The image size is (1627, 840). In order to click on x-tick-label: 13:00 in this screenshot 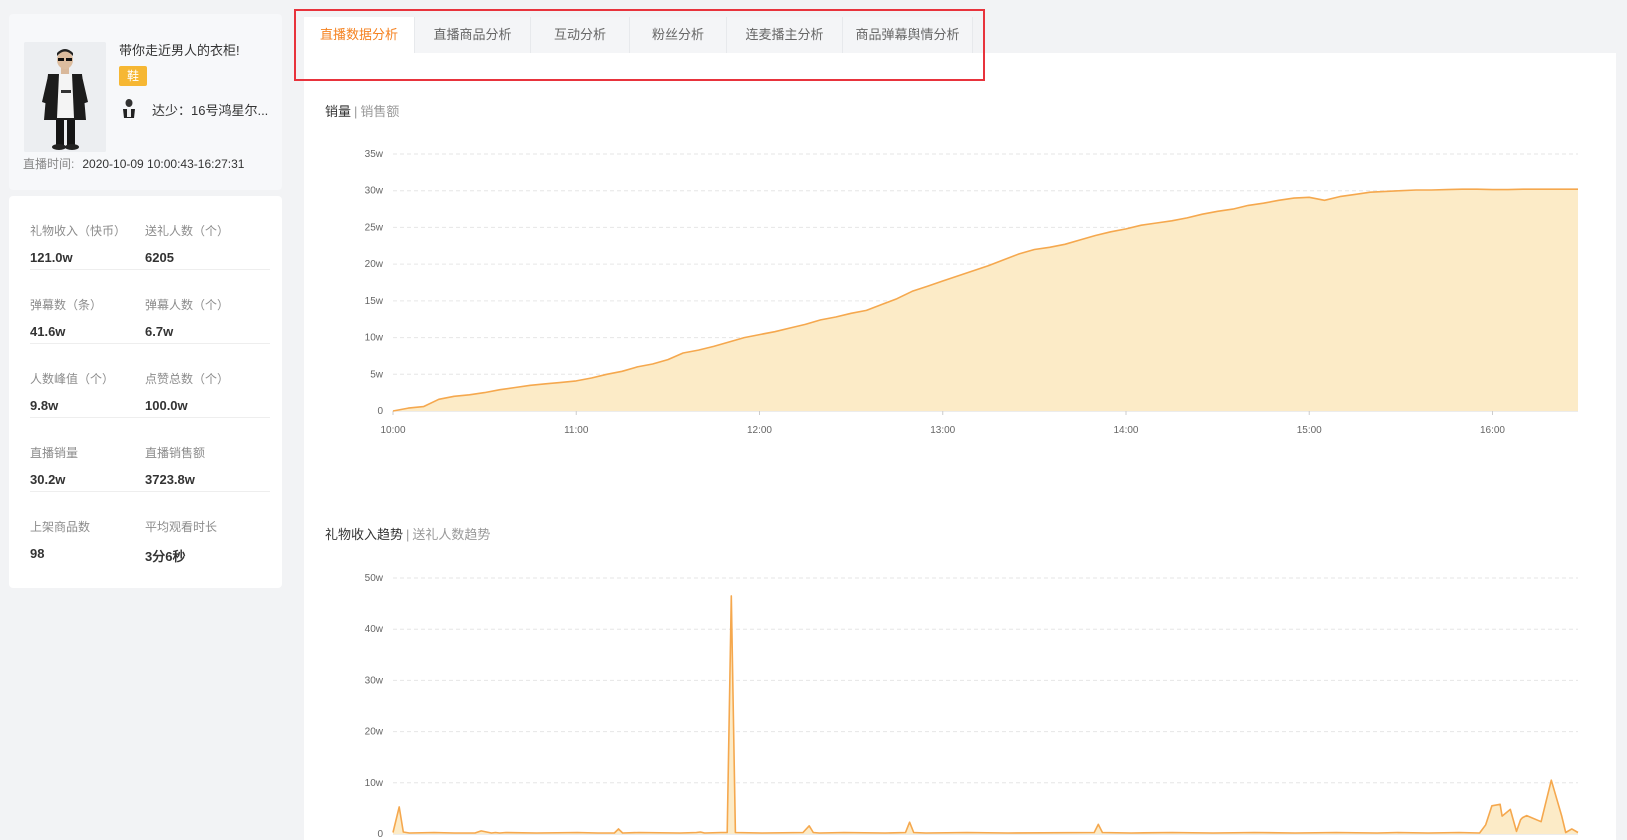, I will do `click(942, 430)`.